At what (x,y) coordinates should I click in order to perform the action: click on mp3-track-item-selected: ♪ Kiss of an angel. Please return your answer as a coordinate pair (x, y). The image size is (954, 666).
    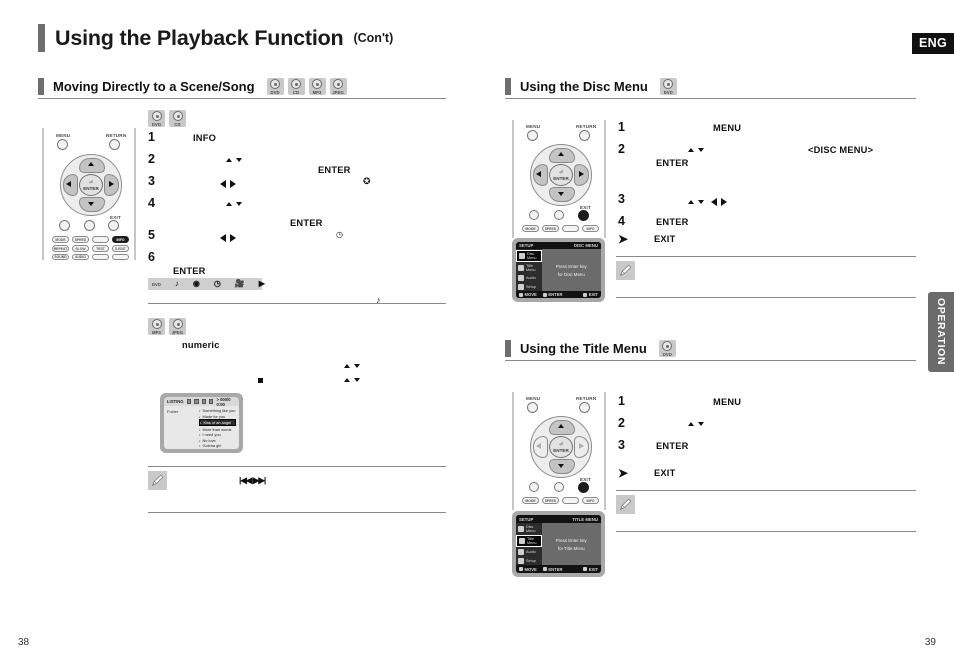
    Looking at the image, I should click on (217, 422).